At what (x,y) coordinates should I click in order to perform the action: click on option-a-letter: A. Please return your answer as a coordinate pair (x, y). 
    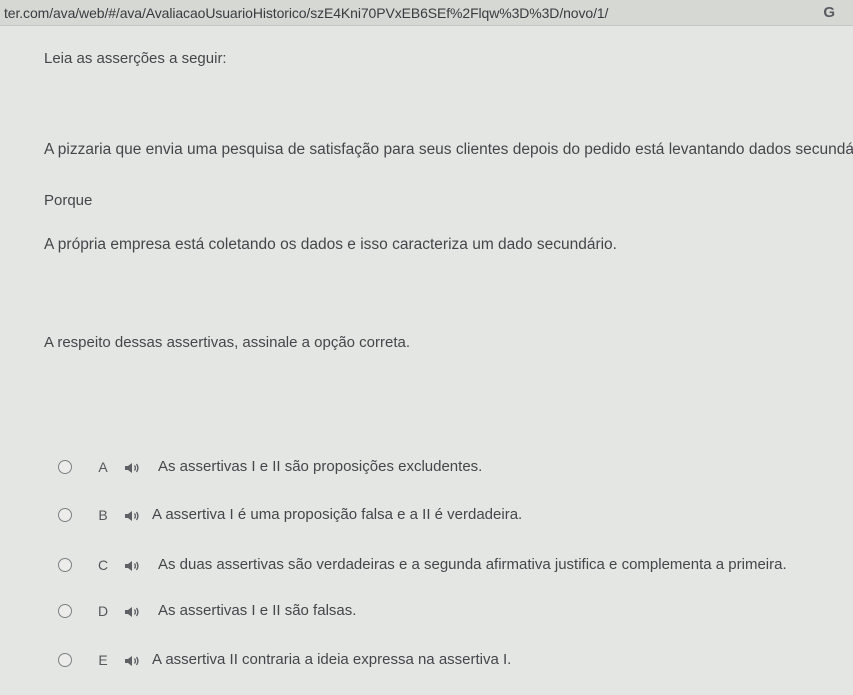
    Looking at the image, I should click on (103, 467).